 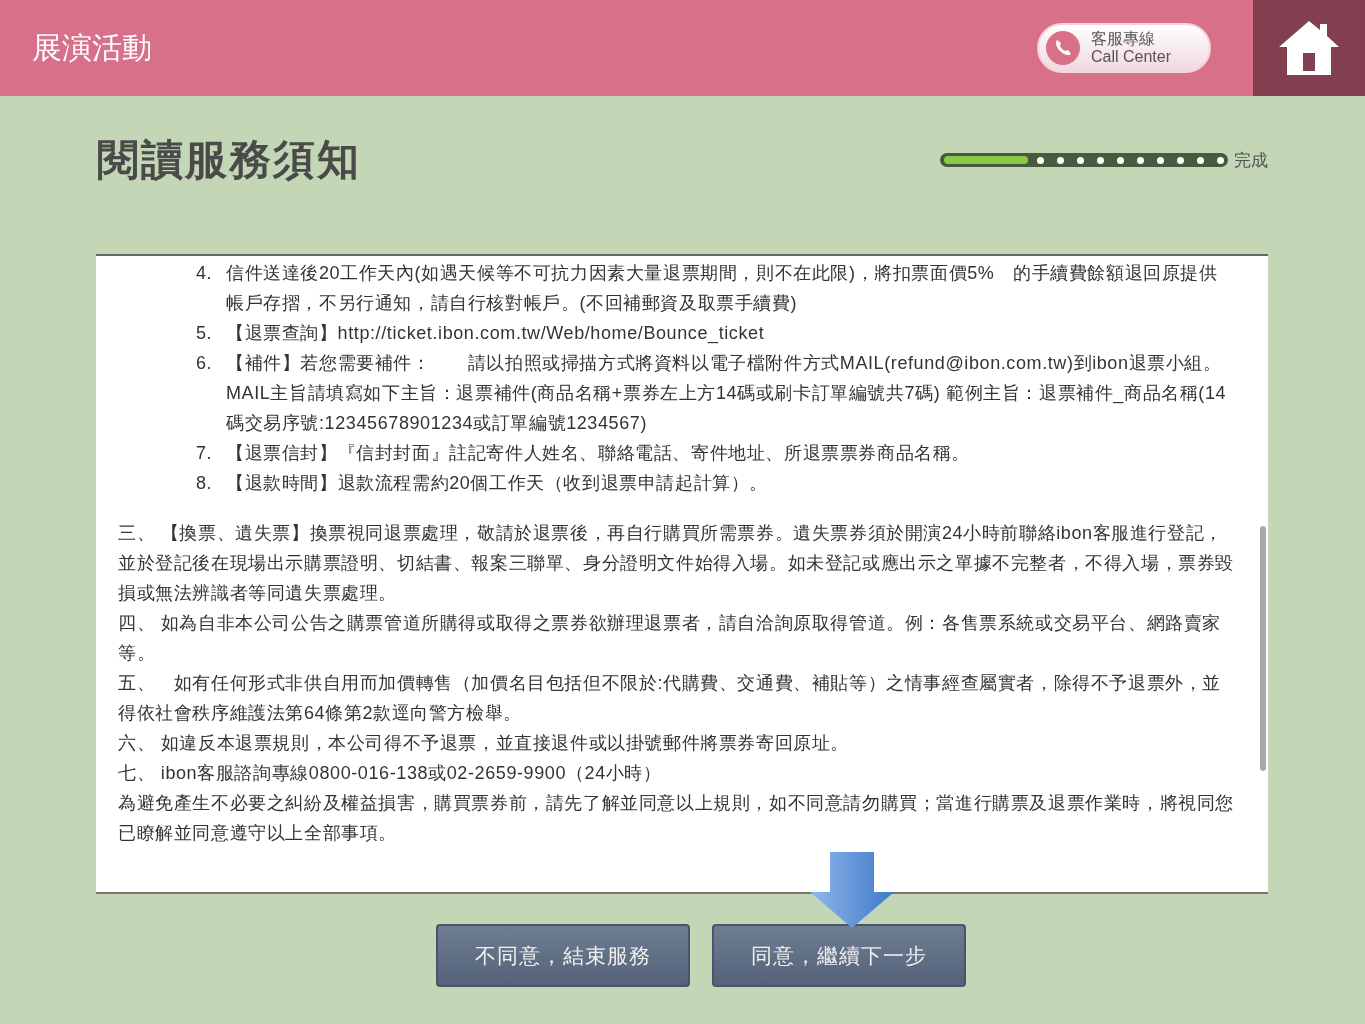 I want to click on progress-end-label: 完成, so click(x=1251, y=160).